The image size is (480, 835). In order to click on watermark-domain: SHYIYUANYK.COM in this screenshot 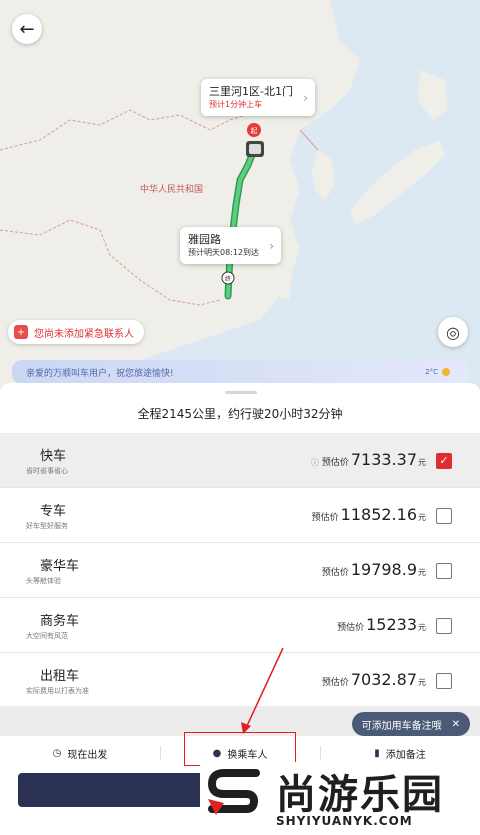, I will do `click(344, 821)`.